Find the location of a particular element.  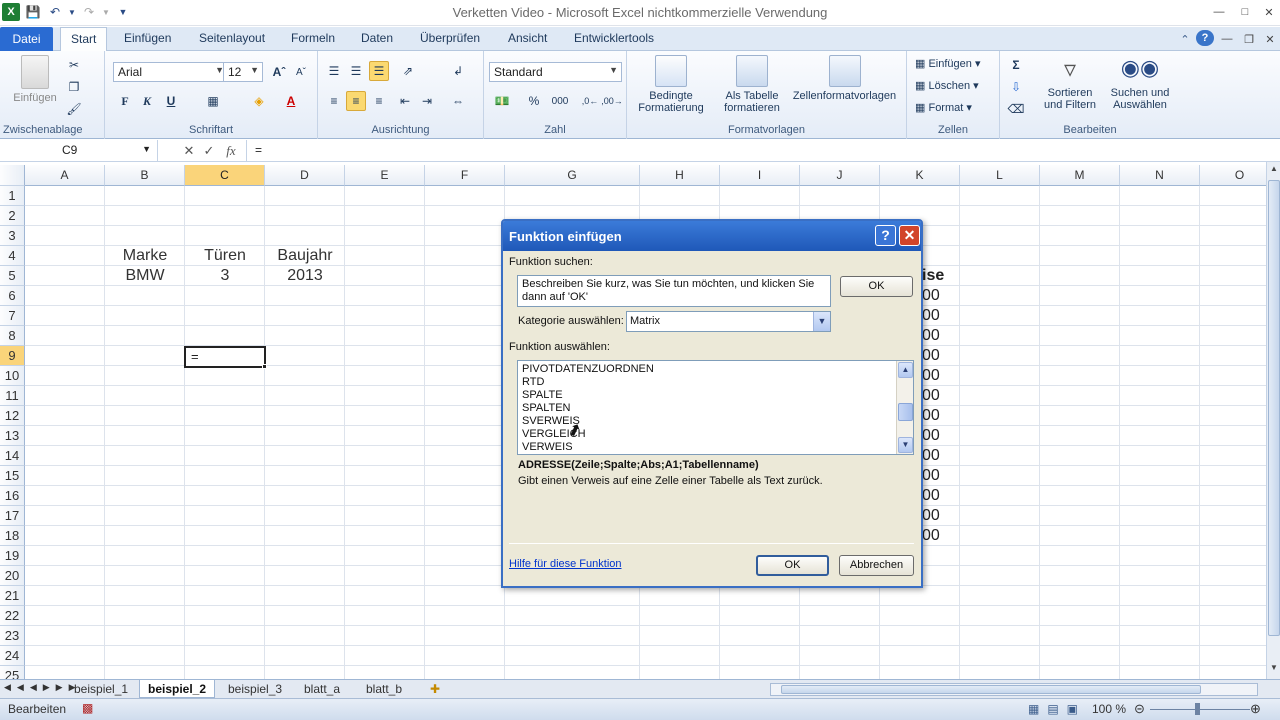

name-box: C9 ▼ is located at coordinates (79, 151).